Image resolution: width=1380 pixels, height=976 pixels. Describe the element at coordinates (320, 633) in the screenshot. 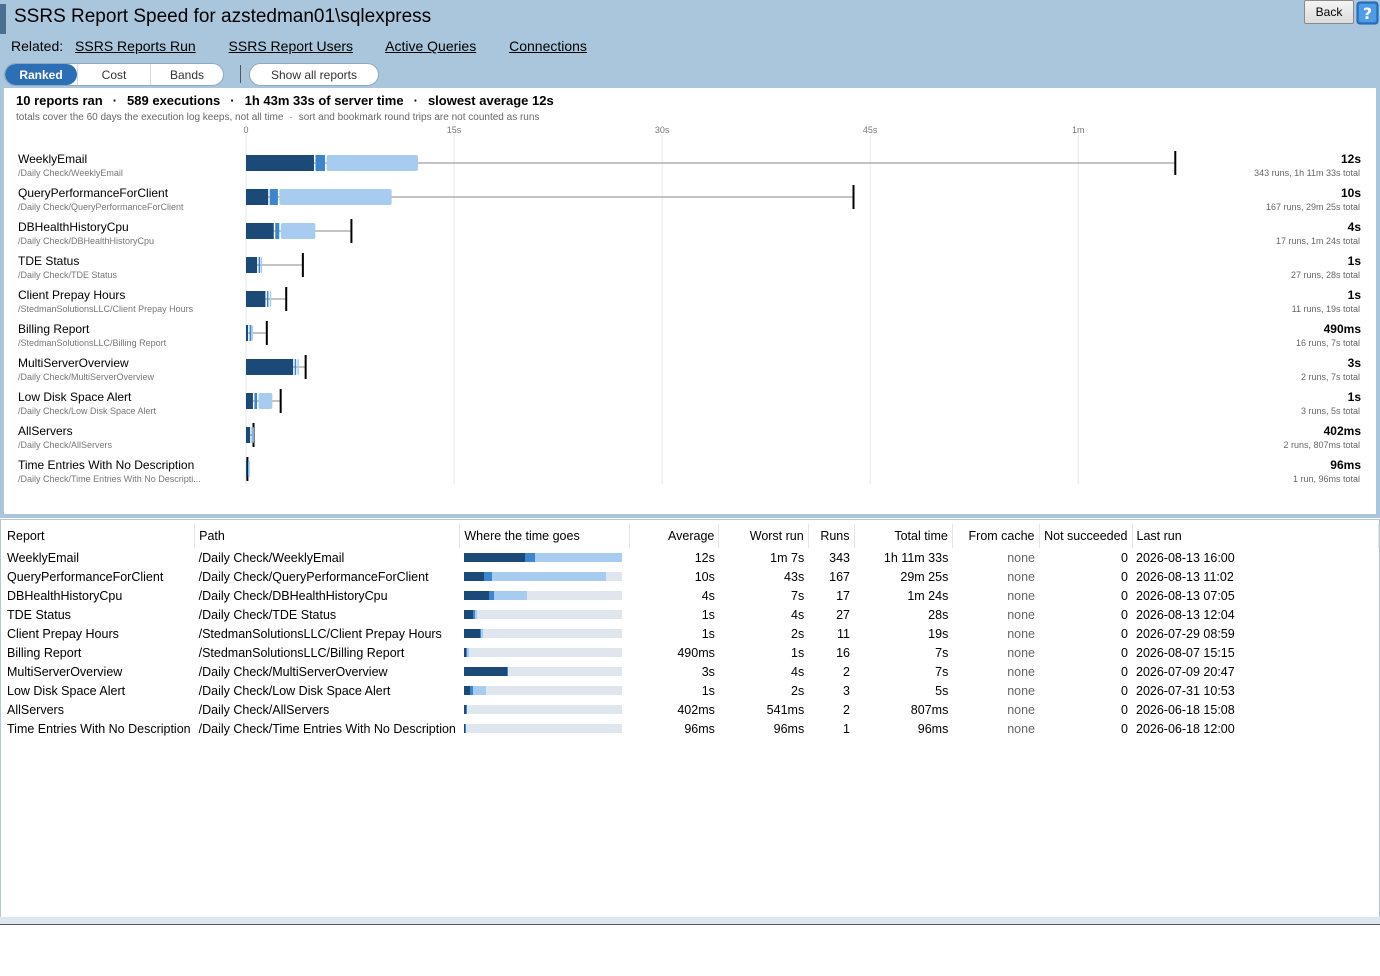

I see `cell-report-path: /StedmanSolutionsLLC/Client Prepay Hours` at that location.